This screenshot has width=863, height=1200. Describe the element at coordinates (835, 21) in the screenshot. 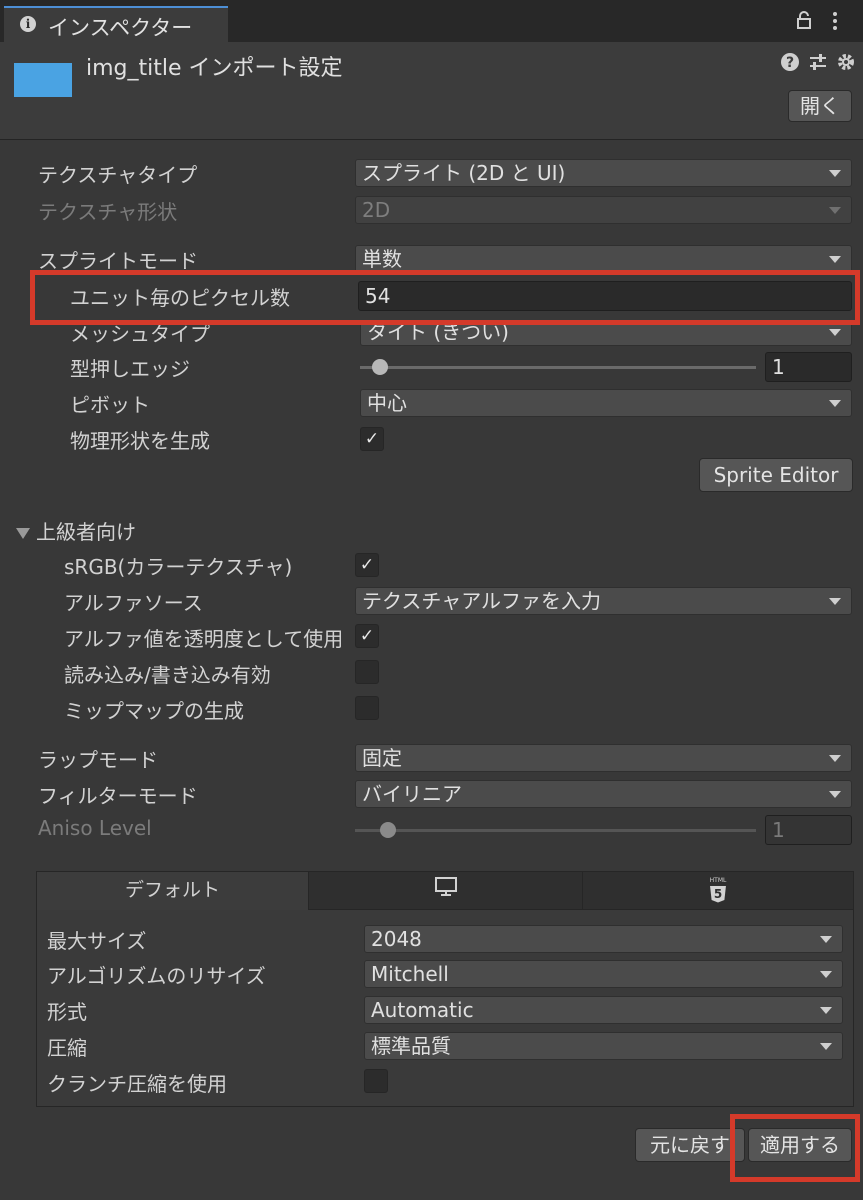

I see `menu-icon` at that location.